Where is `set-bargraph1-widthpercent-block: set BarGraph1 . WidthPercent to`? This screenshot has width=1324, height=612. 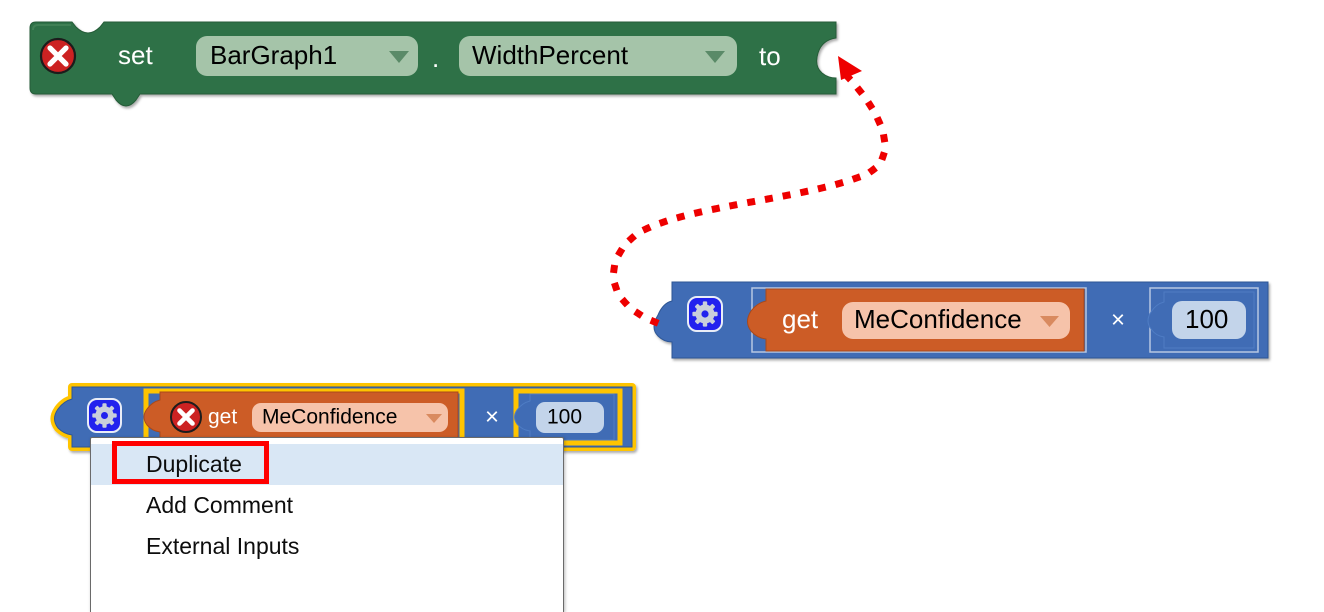
set-bargraph1-widthpercent-block: set BarGraph1 . WidthPercent to is located at coordinates (433, 64).